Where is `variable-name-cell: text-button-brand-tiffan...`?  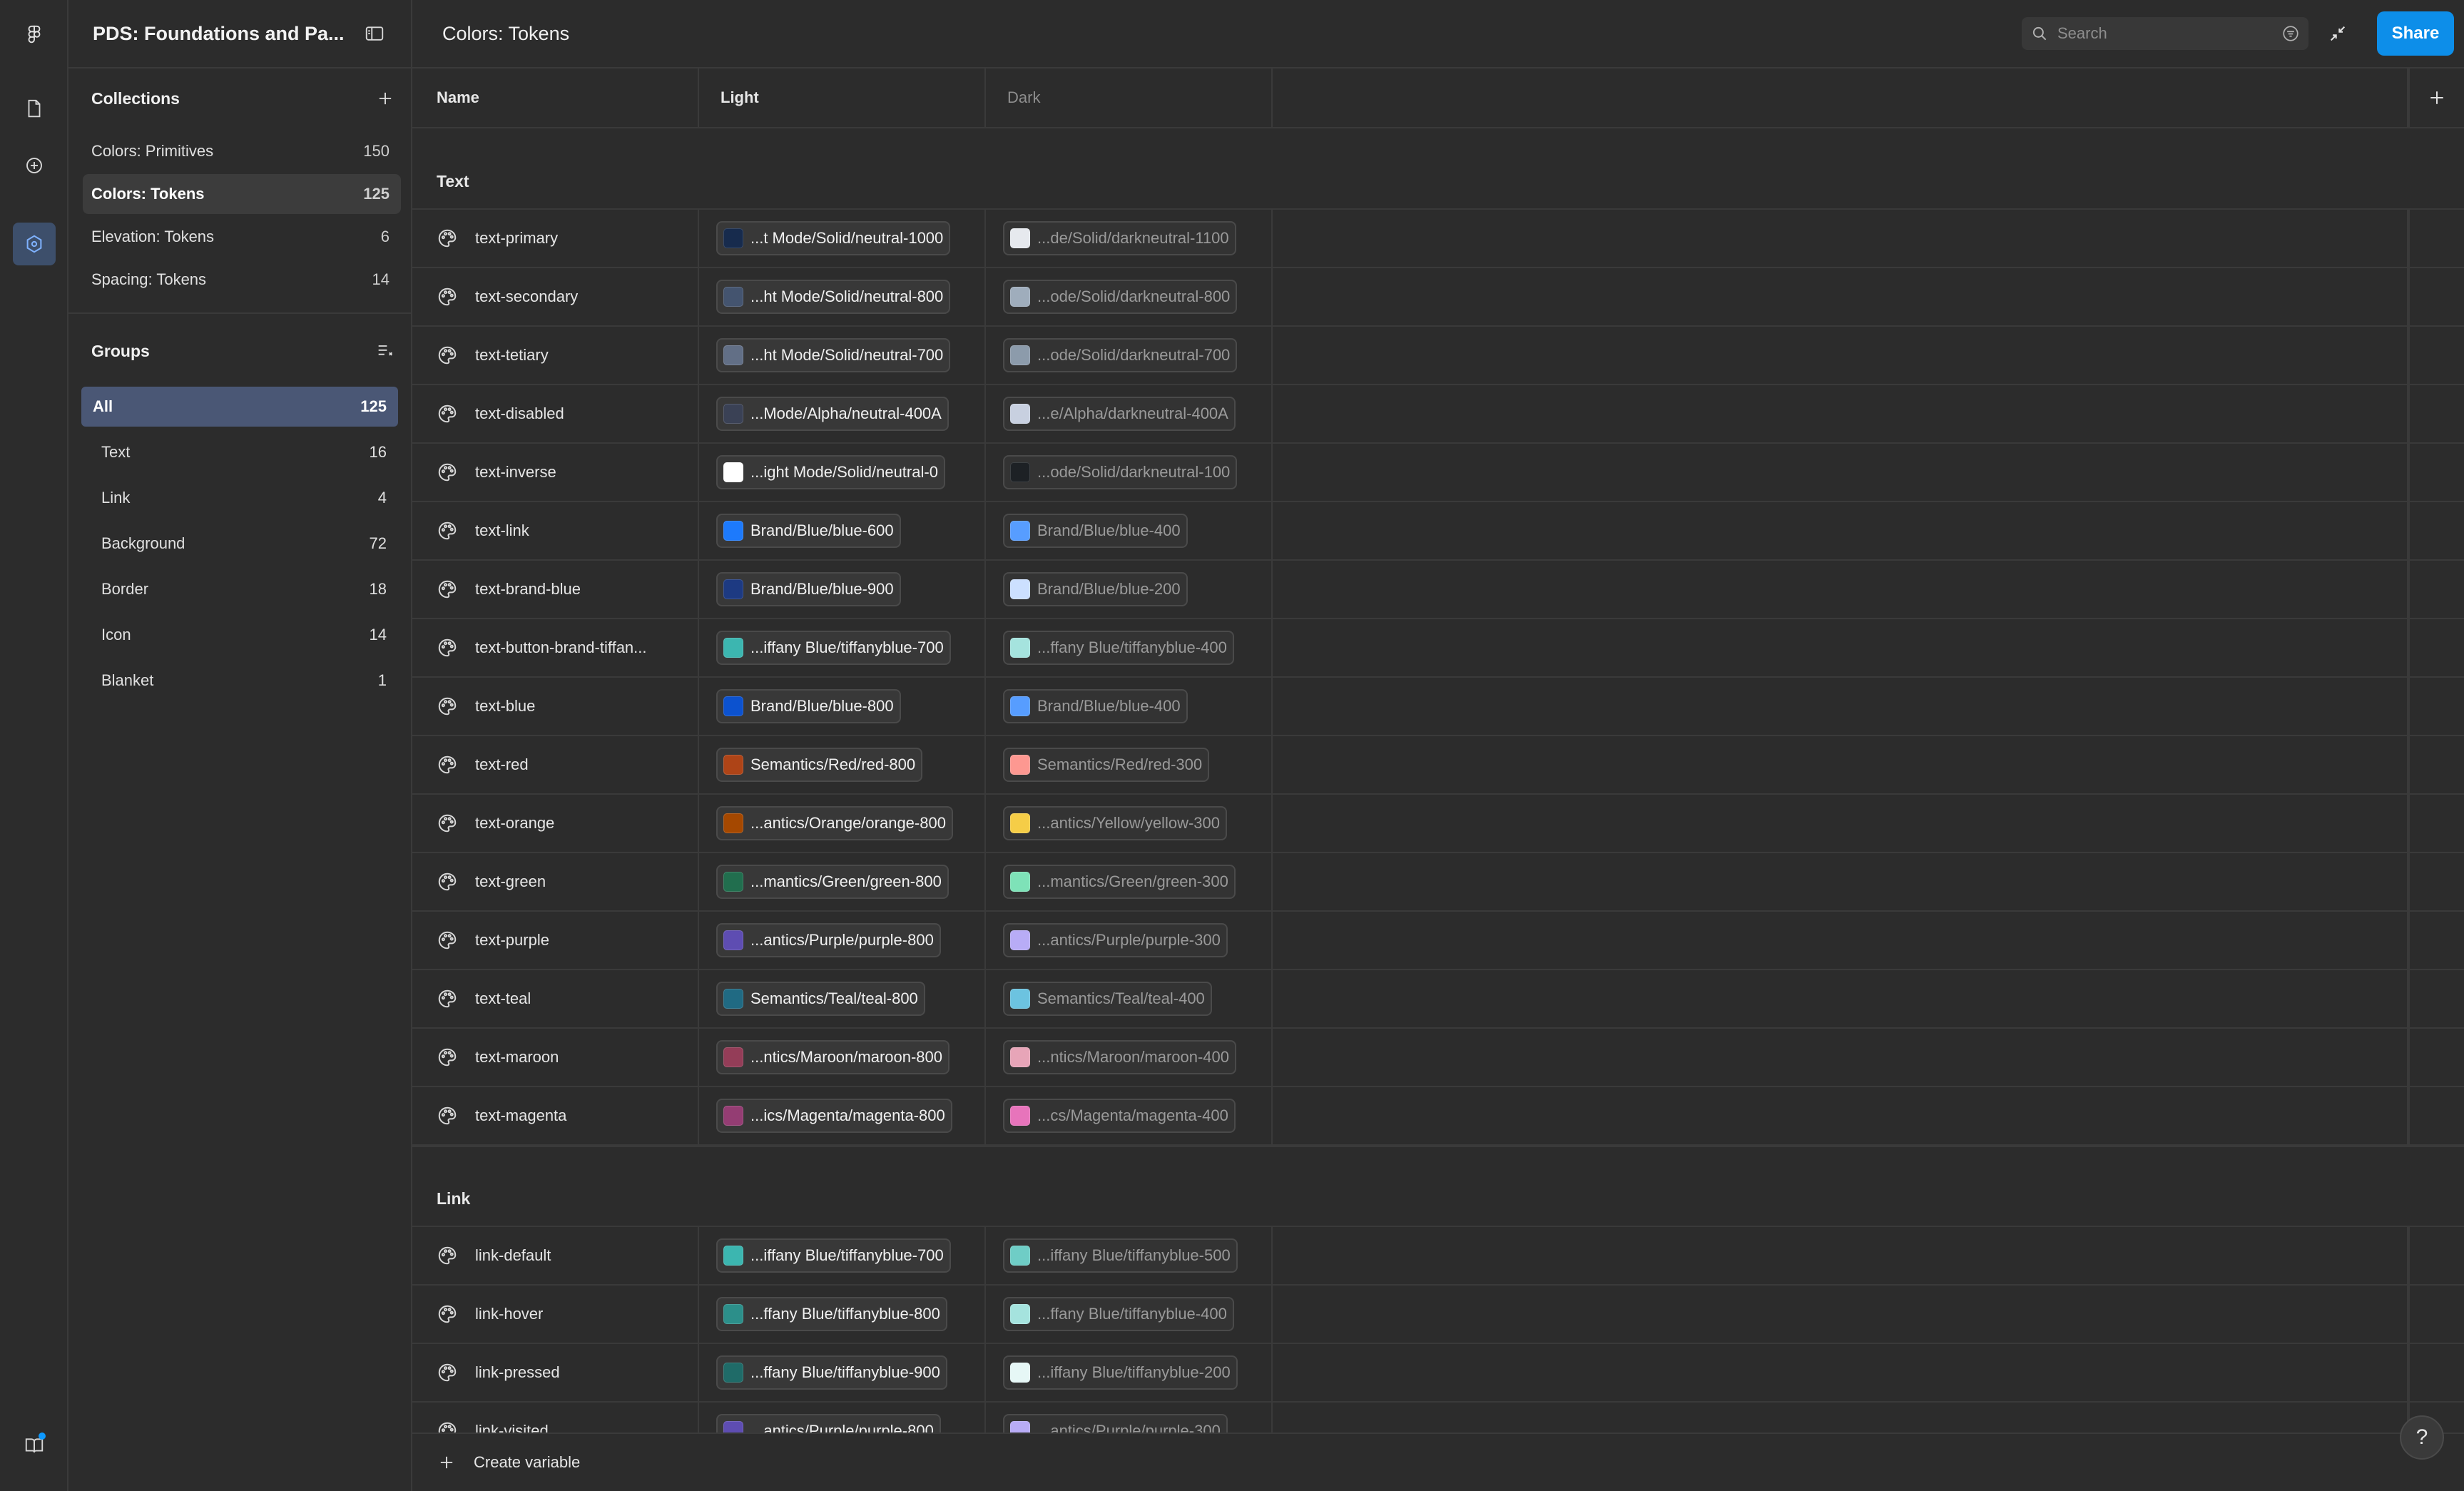
variable-name-cell: text-button-brand-tiffan... is located at coordinates (555, 647).